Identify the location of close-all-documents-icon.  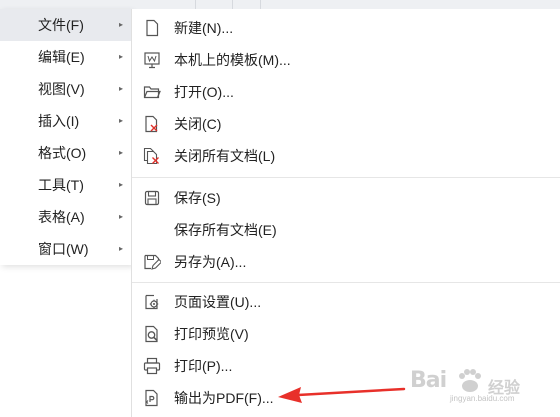
(151, 156).